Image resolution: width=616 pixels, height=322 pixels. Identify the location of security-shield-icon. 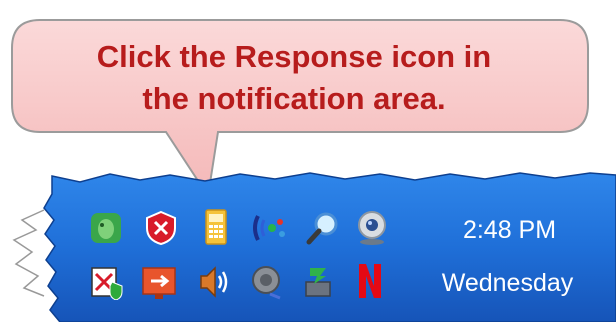
(161, 228).